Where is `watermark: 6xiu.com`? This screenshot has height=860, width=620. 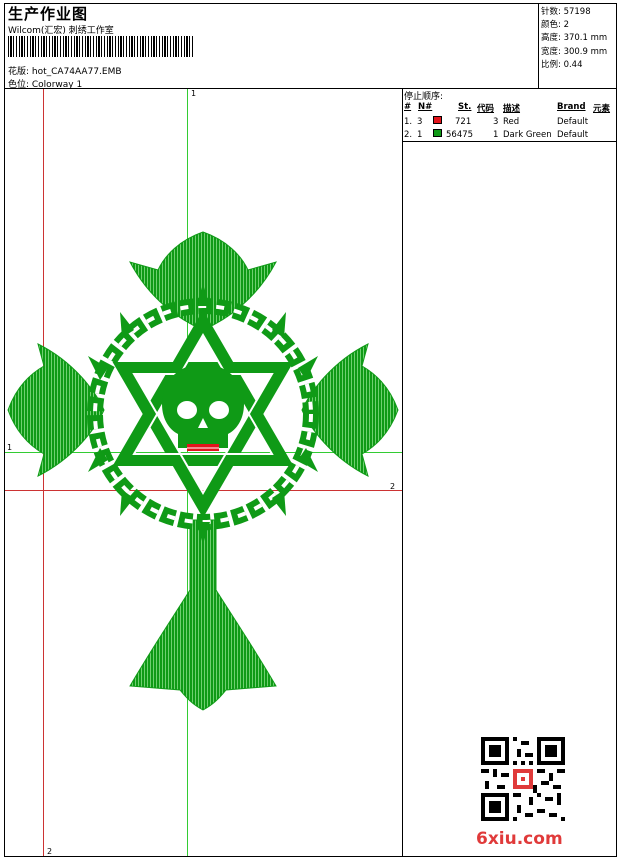
watermark: 6xiu.com is located at coordinates (519, 839).